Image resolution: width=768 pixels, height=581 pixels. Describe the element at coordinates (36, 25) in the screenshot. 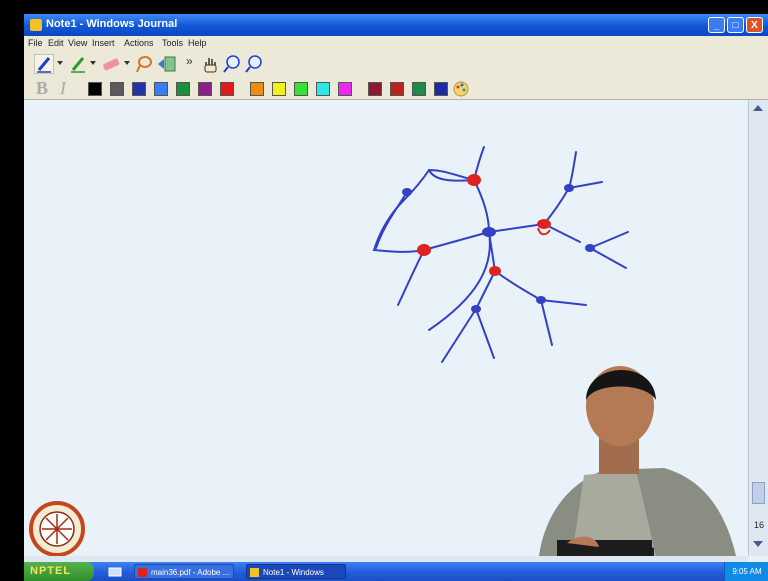

I see `journal-app-icon` at that location.